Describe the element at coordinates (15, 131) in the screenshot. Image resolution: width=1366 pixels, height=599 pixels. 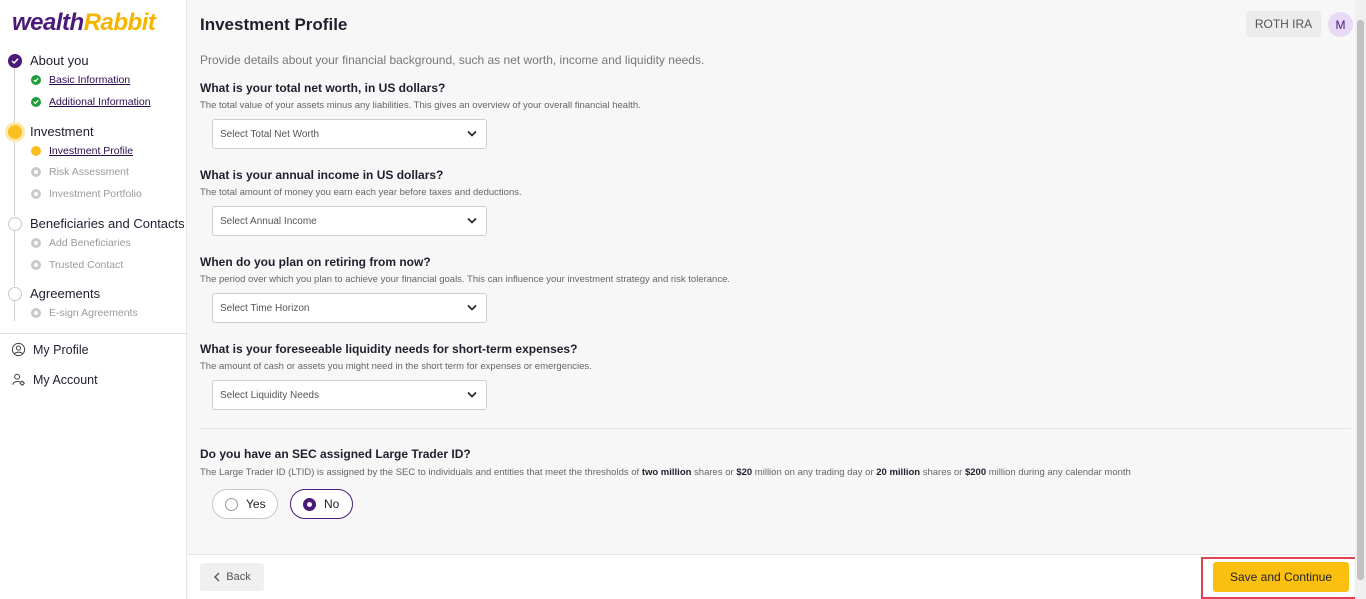
I see `in-progress-icon` at that location.